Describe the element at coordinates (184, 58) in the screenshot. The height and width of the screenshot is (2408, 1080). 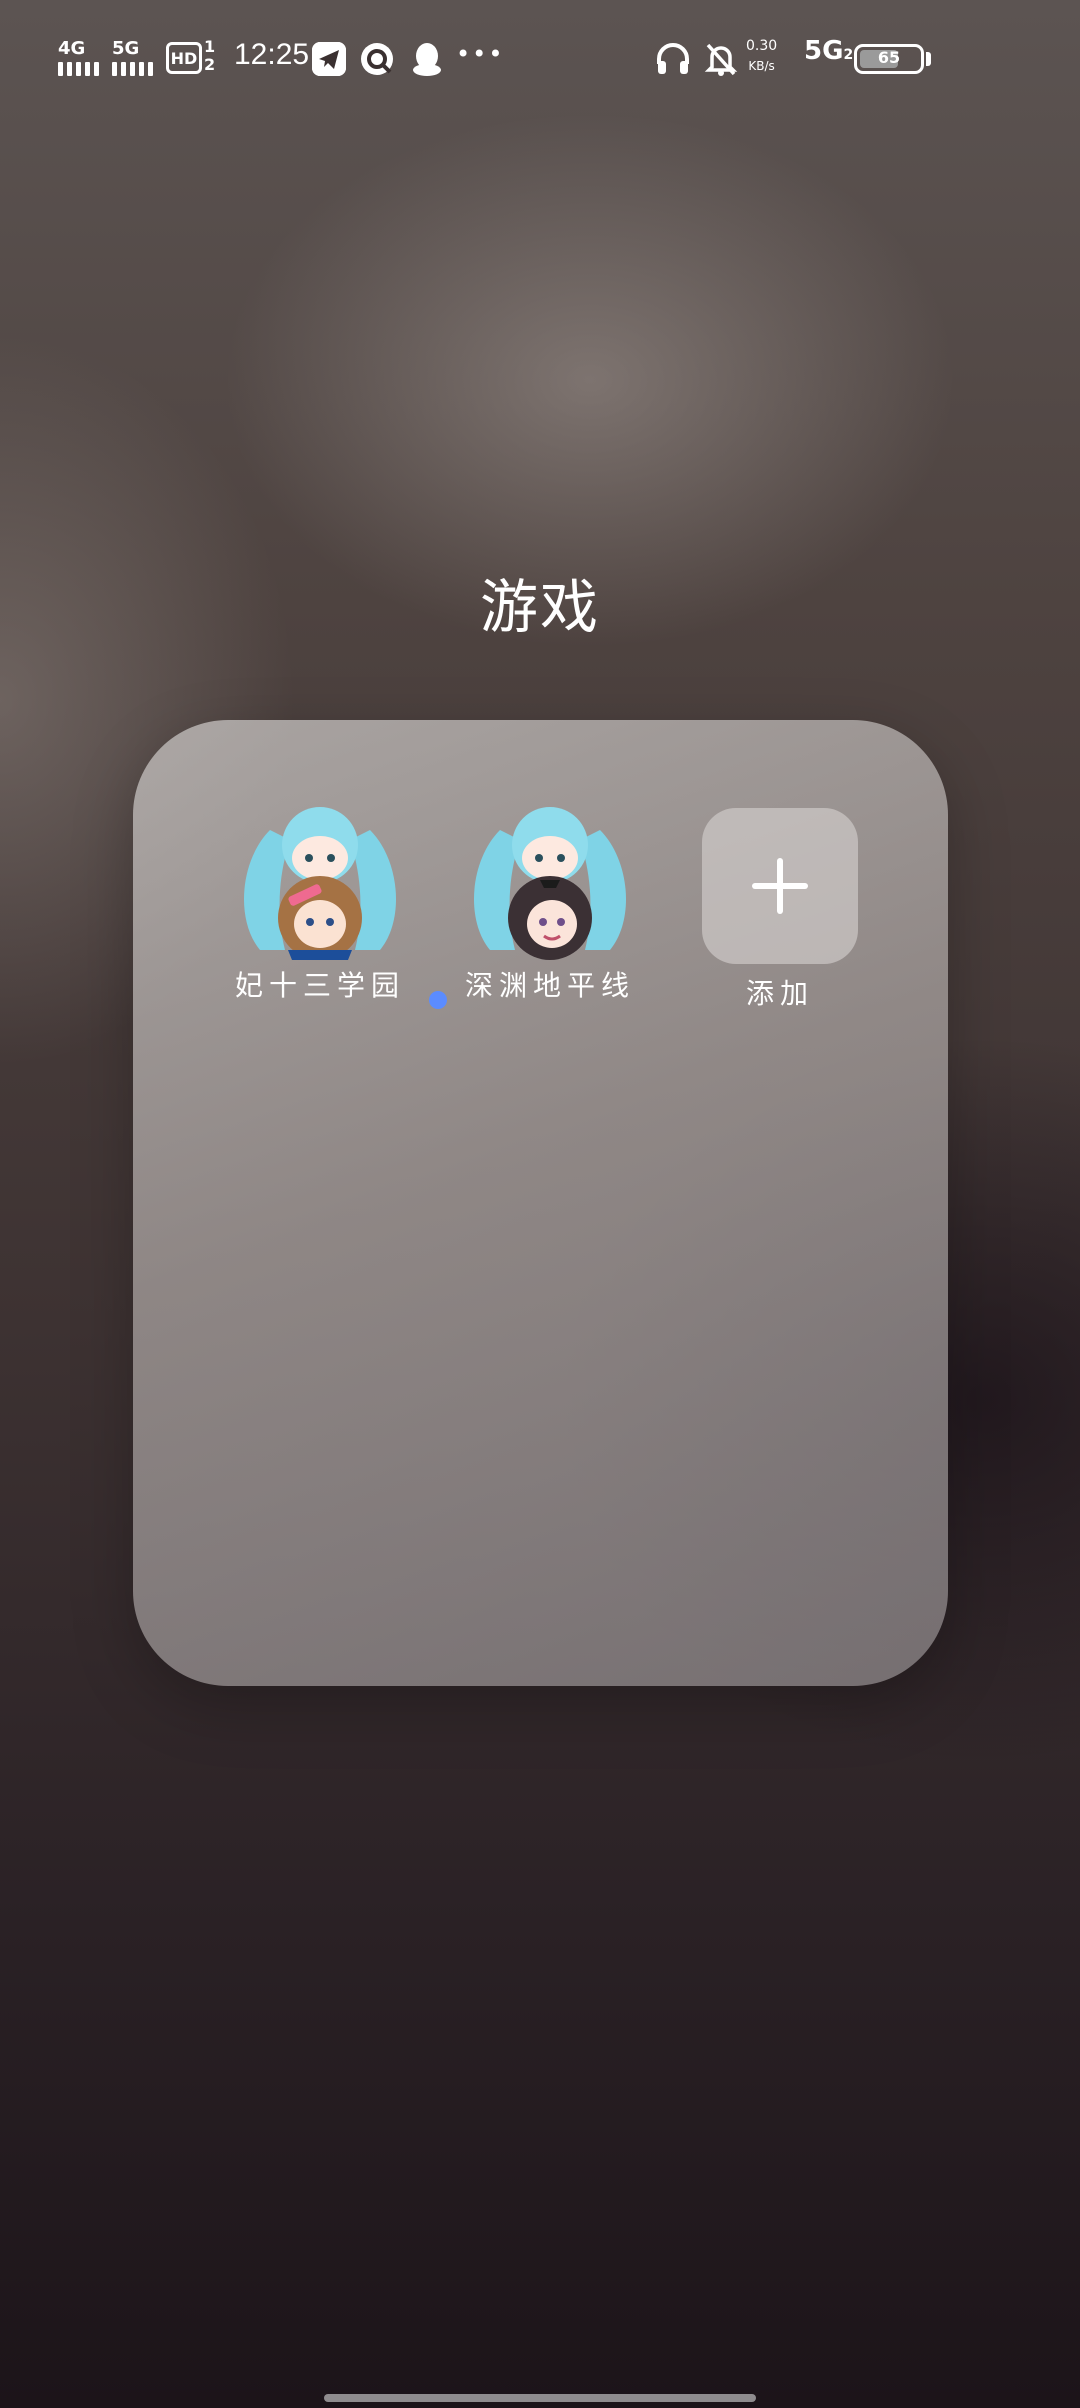
I see `hd-voice-icon: HD` at that location.